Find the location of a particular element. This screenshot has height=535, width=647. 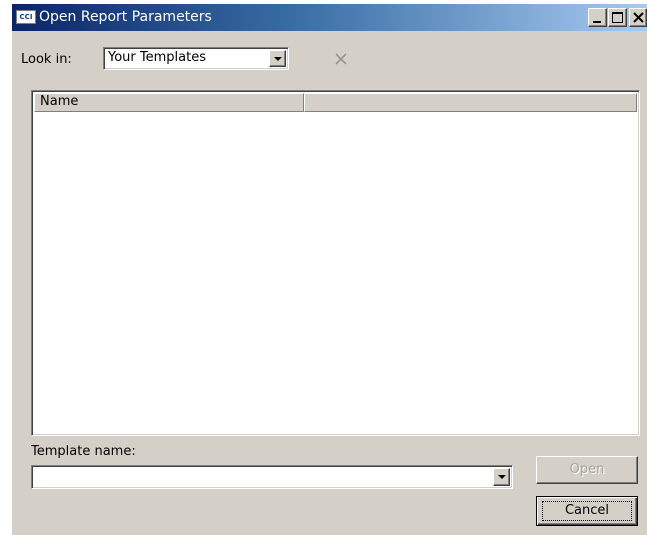

maximize-button is located at coordinates (617, 17).